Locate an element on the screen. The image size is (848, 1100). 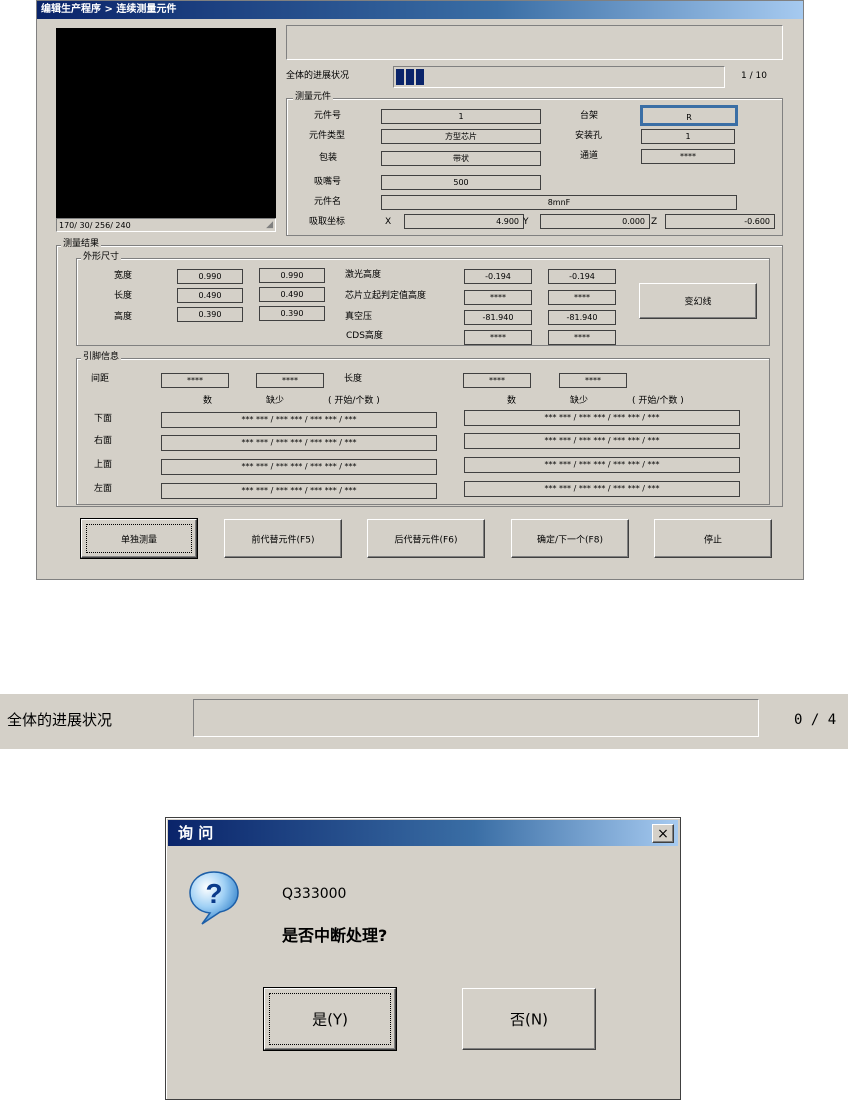
component-name-field: 8mnF is located at coordinates (559, 202).